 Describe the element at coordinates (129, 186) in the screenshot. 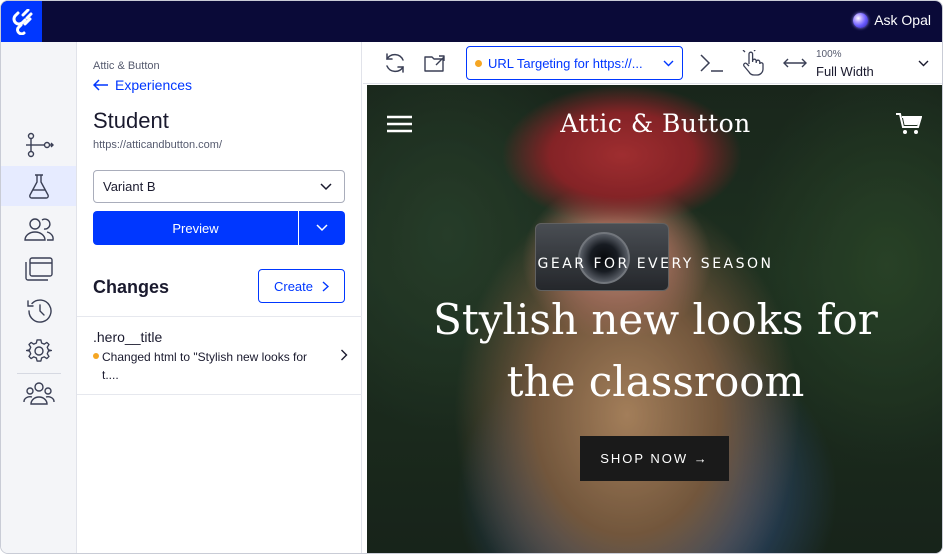

I see `variant-select-value: Variant B` at that location.